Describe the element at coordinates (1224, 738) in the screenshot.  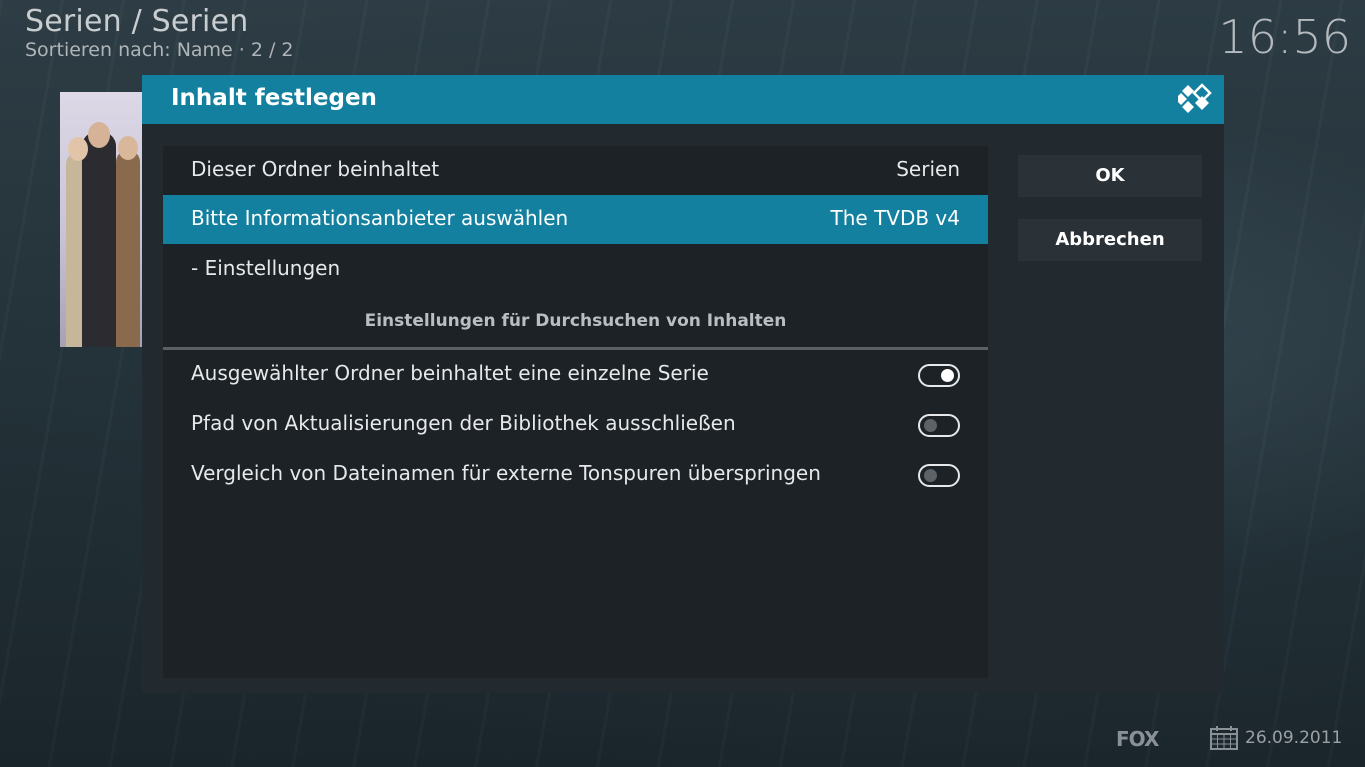
I see `calendar-icon` at that location.